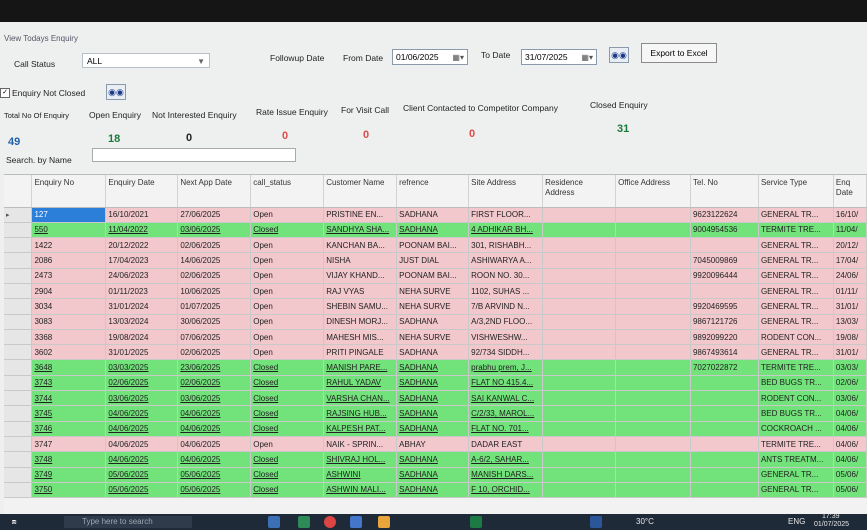 This screenshot has height=530, width=867. Describe the element at coordinates (214, 215) in the screenshot. I see `cell-next: 27/06/2025` at that location.